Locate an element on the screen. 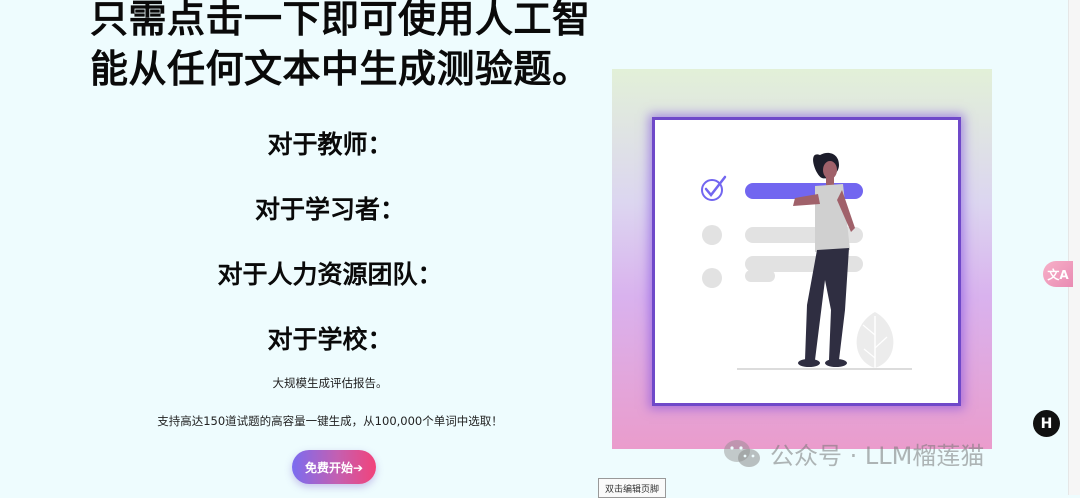 The image size is (1080, 498). translate-icon: 文A is located at coordinates (1058, 274).